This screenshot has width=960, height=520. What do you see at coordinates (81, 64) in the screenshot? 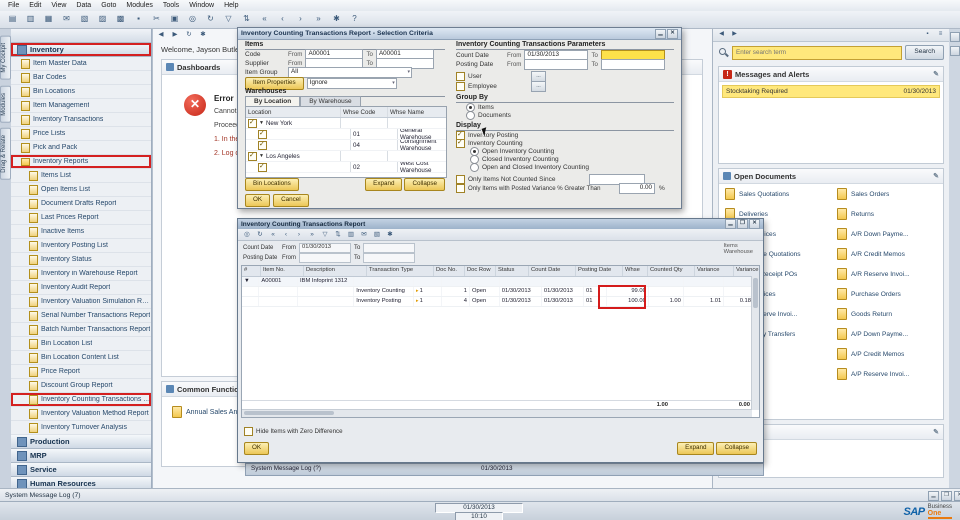
I see `sidebar-item: Item Master Data` at bounding box center [81, 64].